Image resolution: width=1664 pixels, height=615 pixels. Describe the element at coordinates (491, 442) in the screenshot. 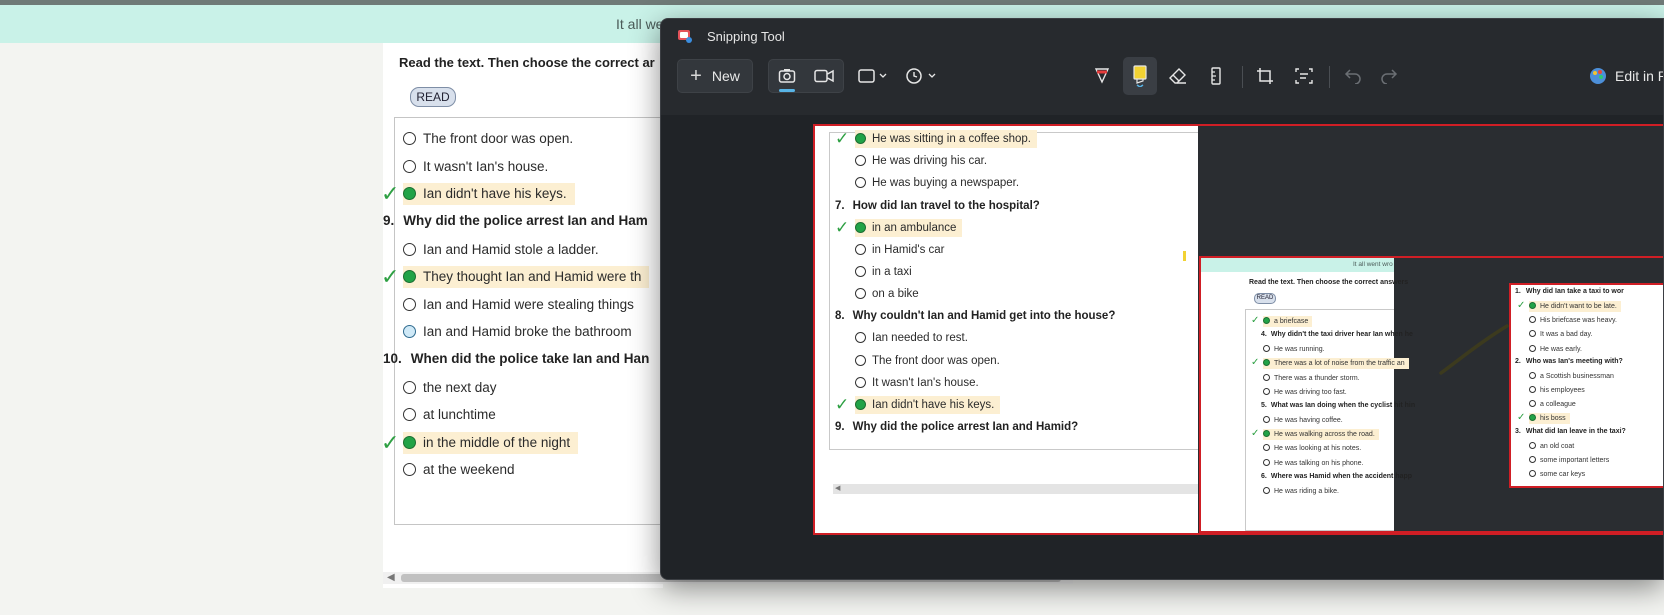

I see `answer-option: in the middle of the night` at that location.